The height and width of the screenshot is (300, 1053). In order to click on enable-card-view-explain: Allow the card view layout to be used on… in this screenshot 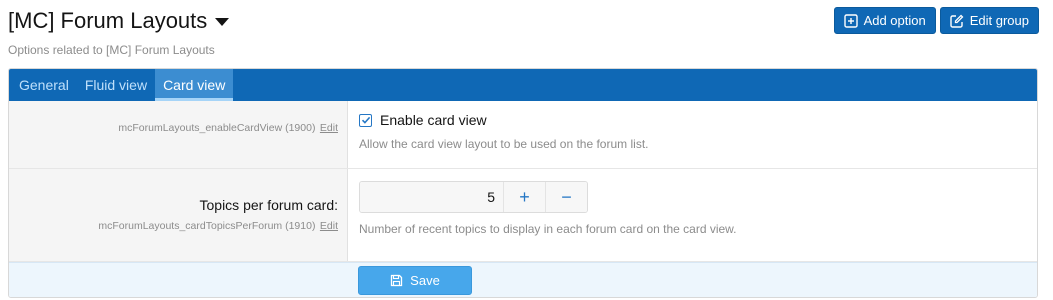, I will do `click(504, 144)`.